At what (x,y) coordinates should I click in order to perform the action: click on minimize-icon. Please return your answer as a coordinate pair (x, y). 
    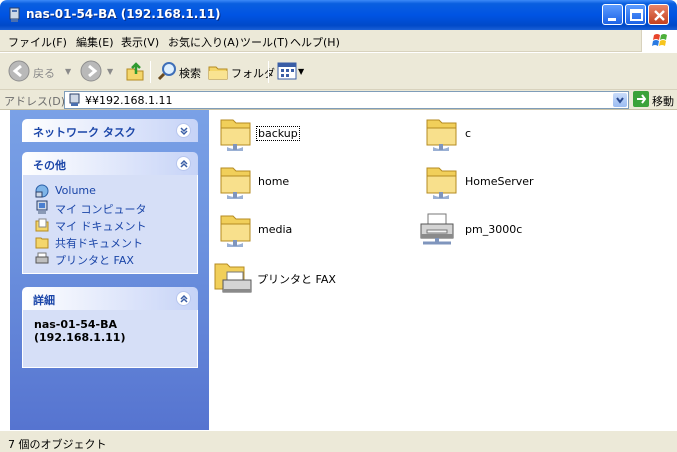
    Looking at the image, I should click on (612, 19).